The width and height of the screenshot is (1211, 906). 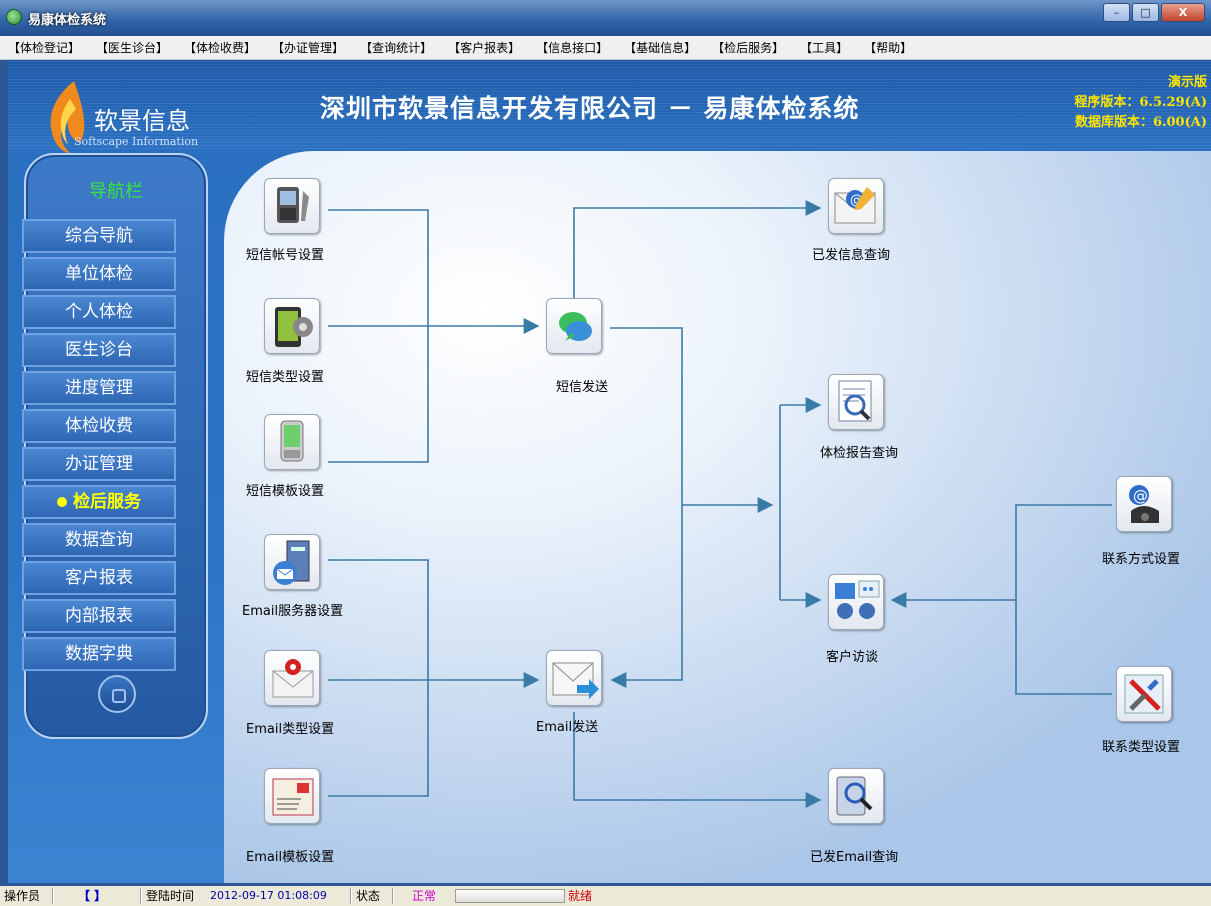 I want to click on app-title: 深圳市软景信息开发有限公司 － 易康体检系统, so click(x=590, y=108).